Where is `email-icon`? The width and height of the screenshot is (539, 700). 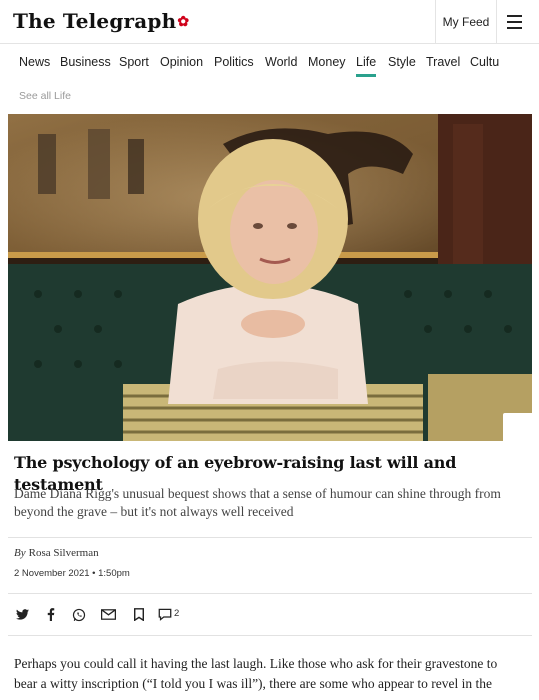
email-icon is located at coordinates (108, 614).